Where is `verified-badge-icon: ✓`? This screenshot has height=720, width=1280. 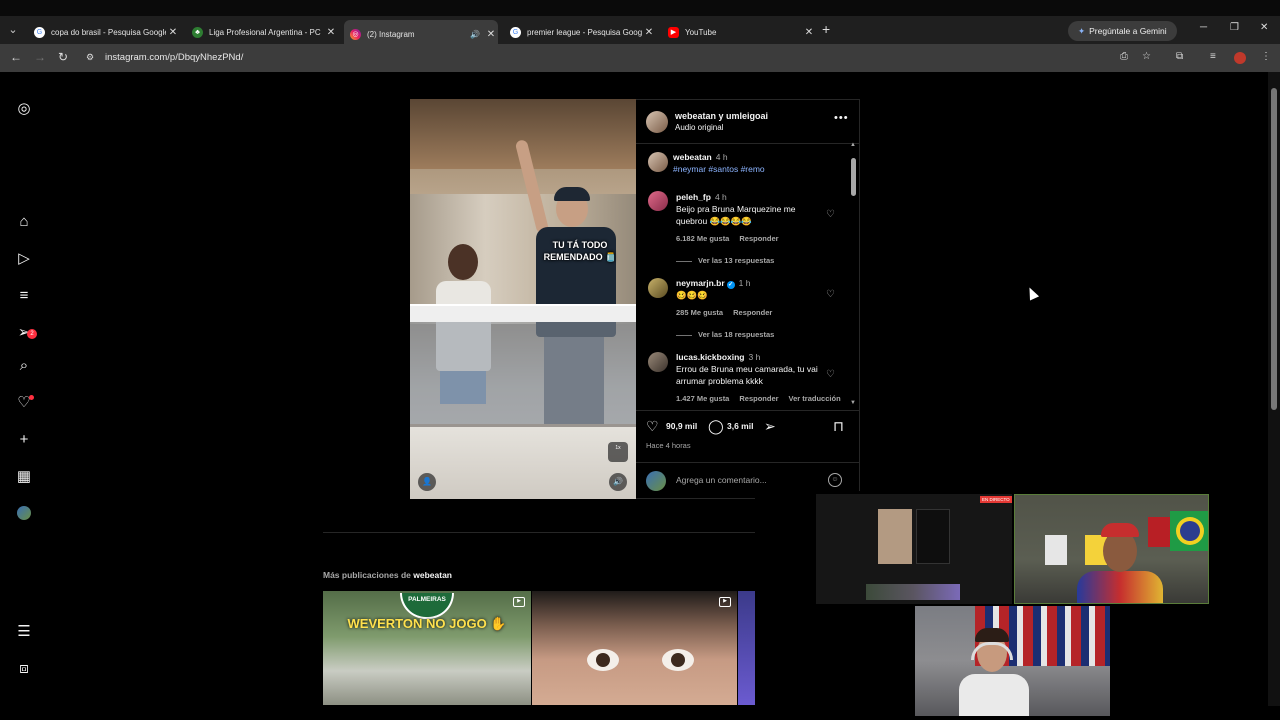 verified-badge-icon: ✓ is located at coordinates (730, 285).